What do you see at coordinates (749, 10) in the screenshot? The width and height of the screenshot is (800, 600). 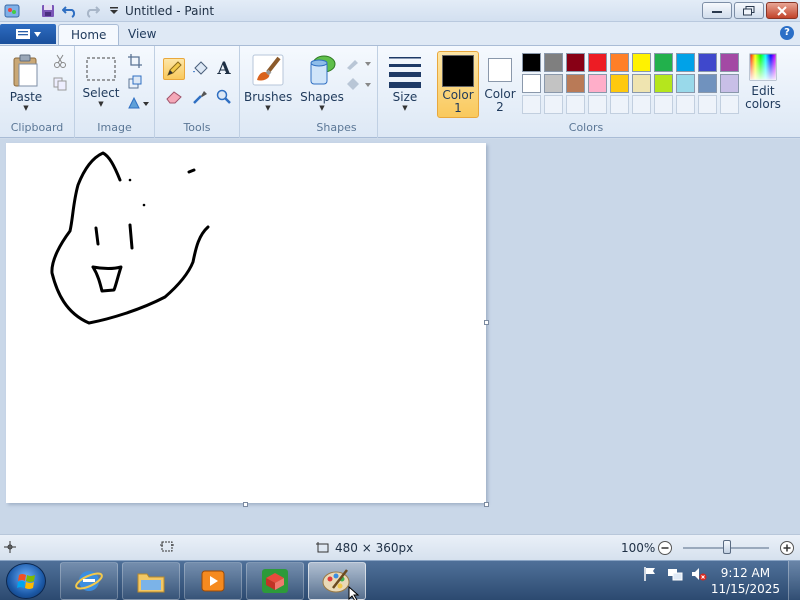 I see `maximize-button` at bounding box center [749, 10].